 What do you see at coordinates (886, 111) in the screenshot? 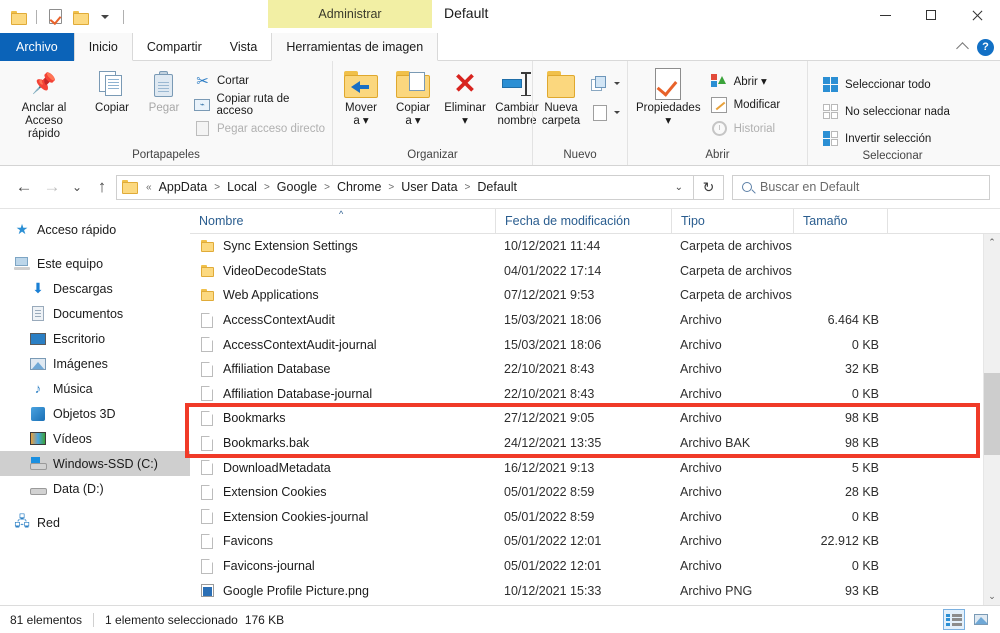
I see `ribbon-button-no-seleccionar-nada: No seleccionar nada` at bounding box center [886, 111].